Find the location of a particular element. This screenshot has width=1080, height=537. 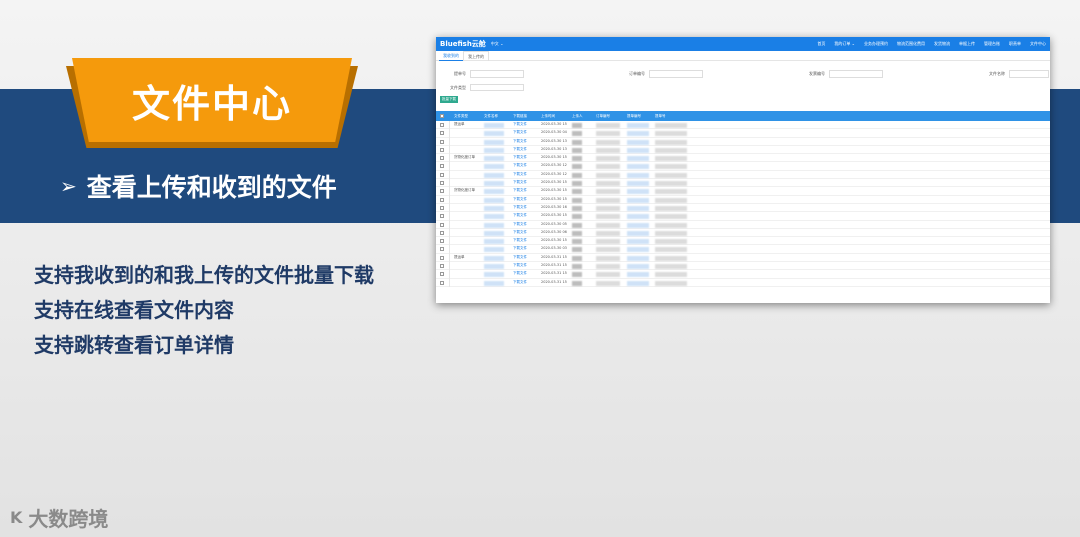

invoice-no-input is located at coordinates (856, 74).